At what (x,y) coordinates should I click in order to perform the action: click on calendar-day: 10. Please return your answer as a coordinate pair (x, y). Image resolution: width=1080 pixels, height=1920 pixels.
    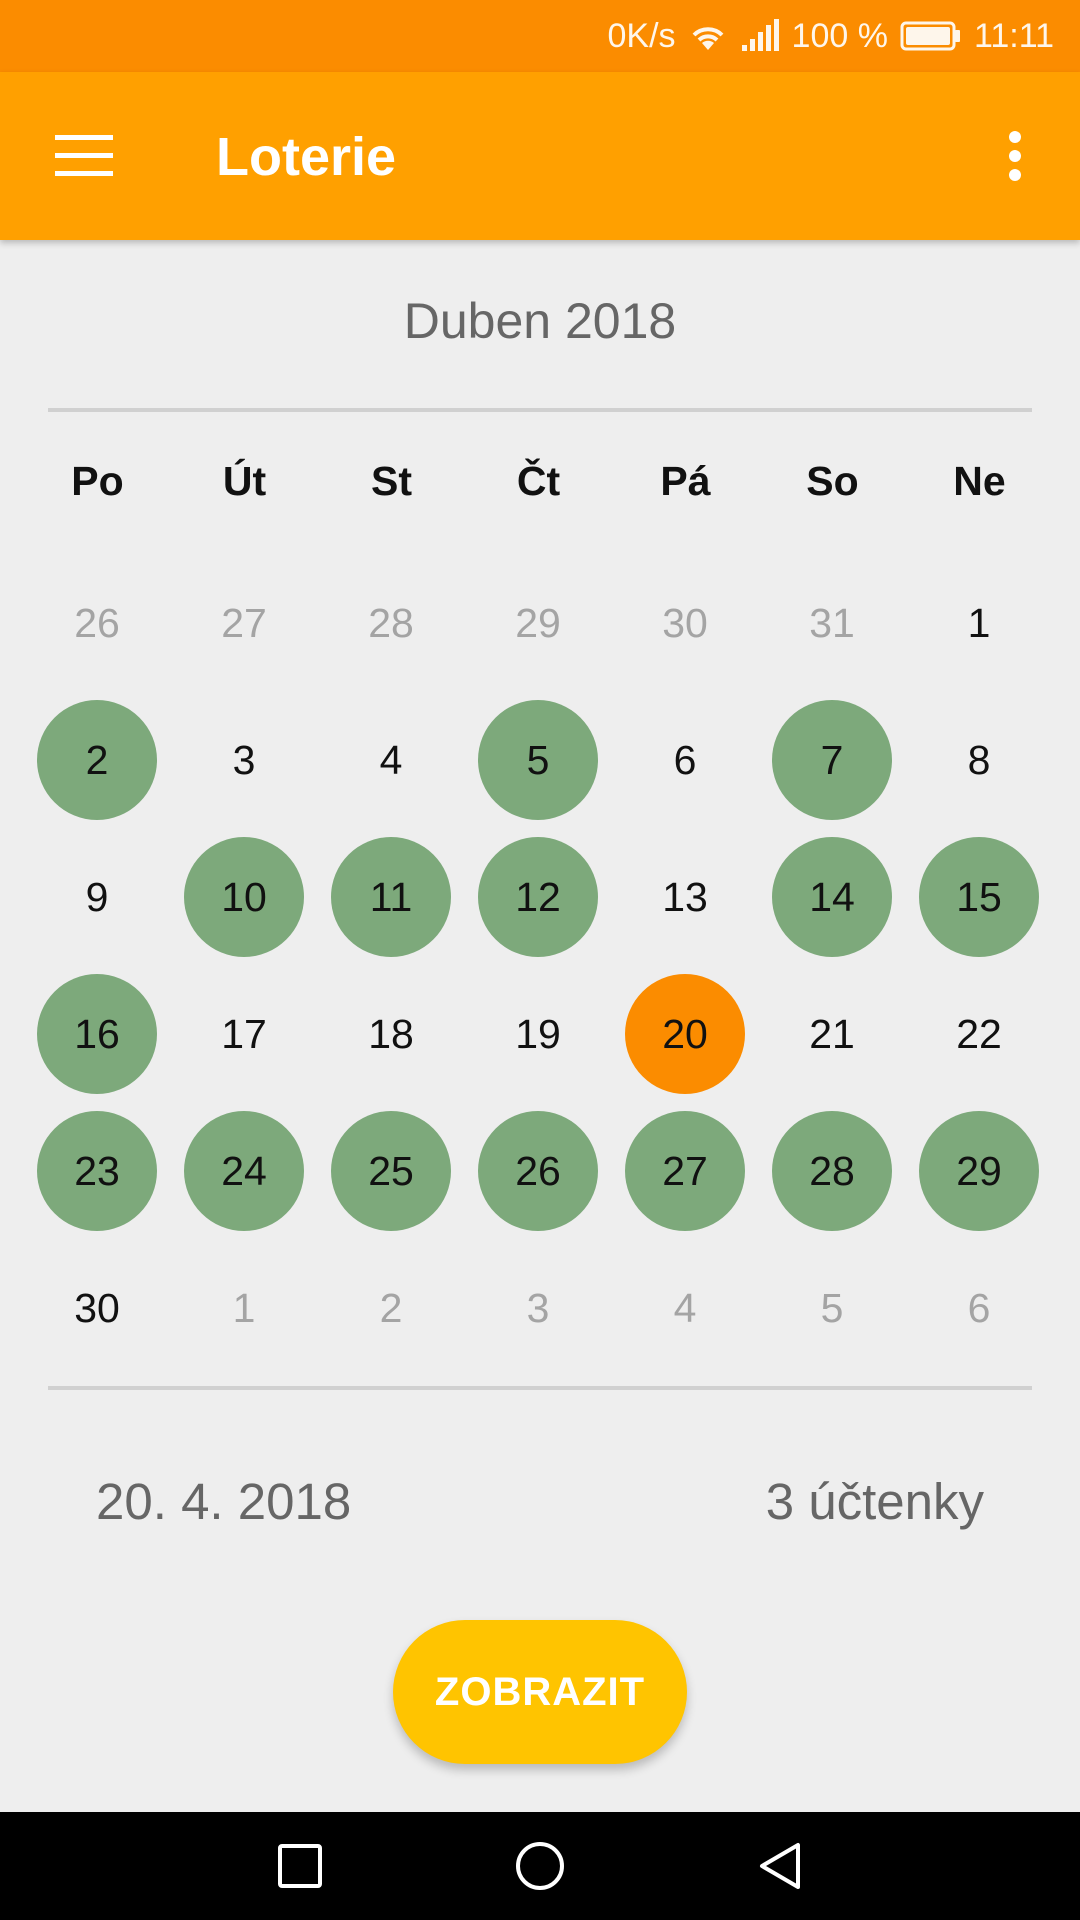
    Looking at the image, I should click on (244, 897).